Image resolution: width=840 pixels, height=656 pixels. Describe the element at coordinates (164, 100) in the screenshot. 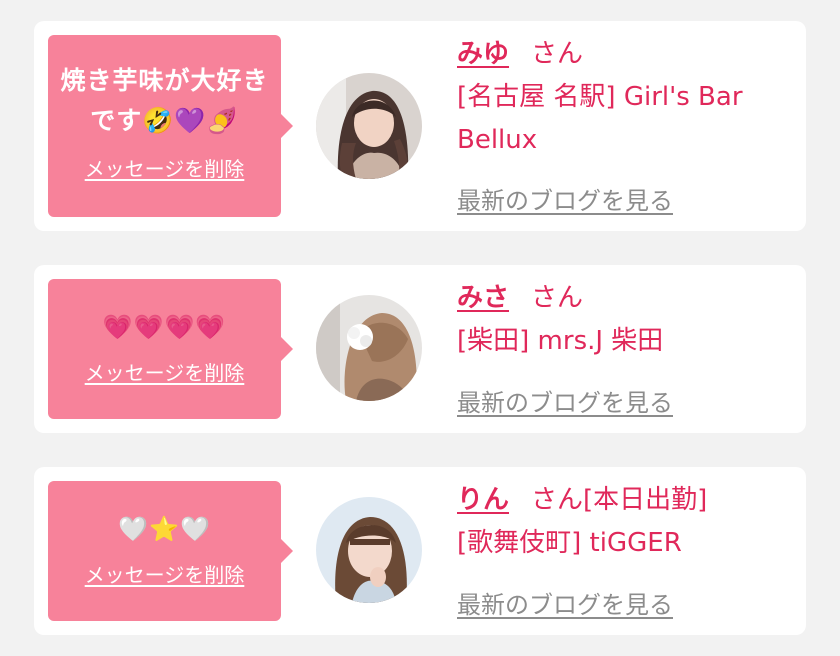

I see `message-text: 焼き芋味が大好きです🤣💜🍠` at that location.